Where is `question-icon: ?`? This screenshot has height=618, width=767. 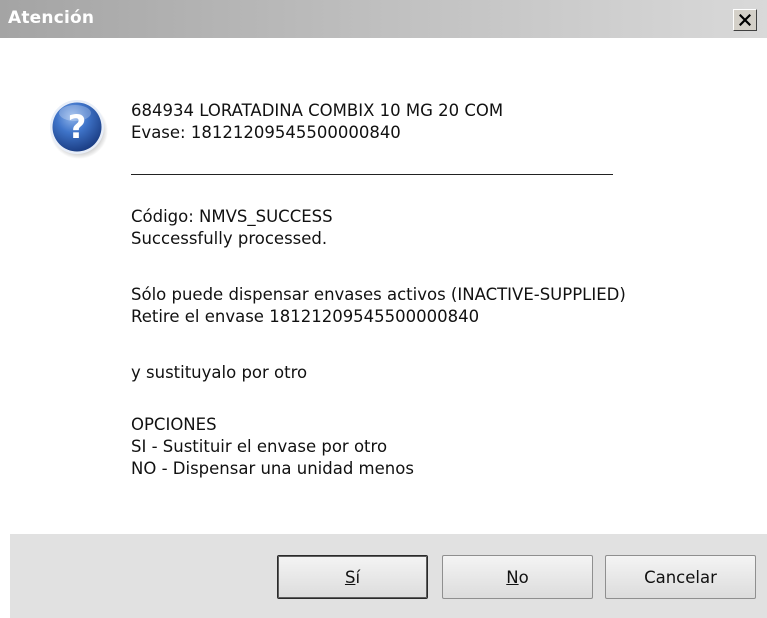
question-icon: ? is located at coordinates (79, 129).